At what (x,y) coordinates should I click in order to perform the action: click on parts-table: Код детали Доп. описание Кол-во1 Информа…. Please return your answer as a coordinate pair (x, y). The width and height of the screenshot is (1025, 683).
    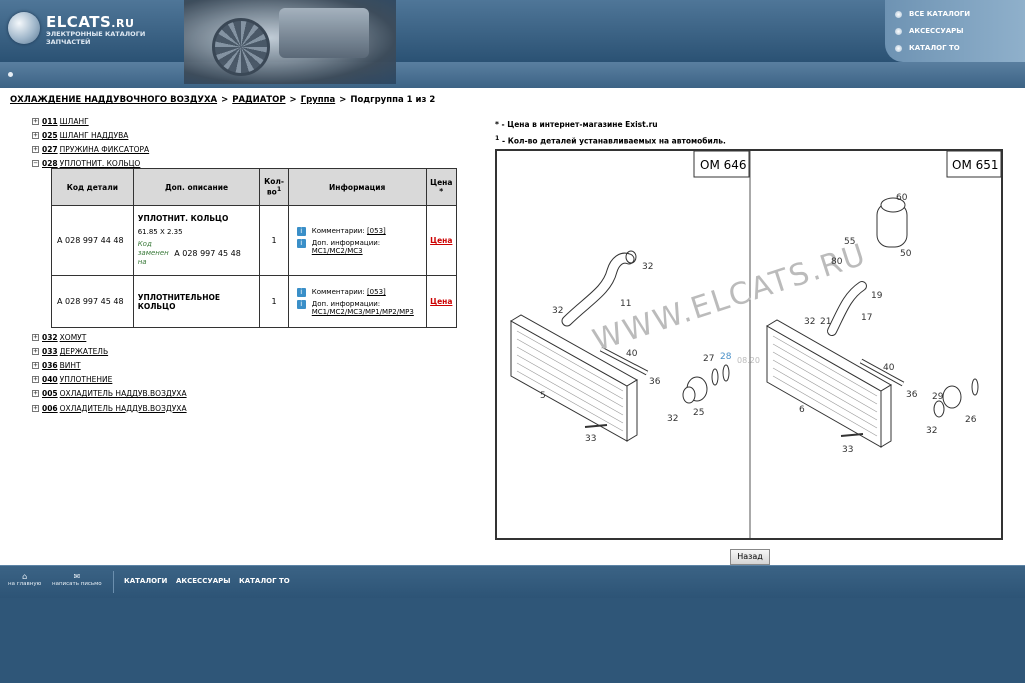
    Looking at the image, I should click on (254, 248).